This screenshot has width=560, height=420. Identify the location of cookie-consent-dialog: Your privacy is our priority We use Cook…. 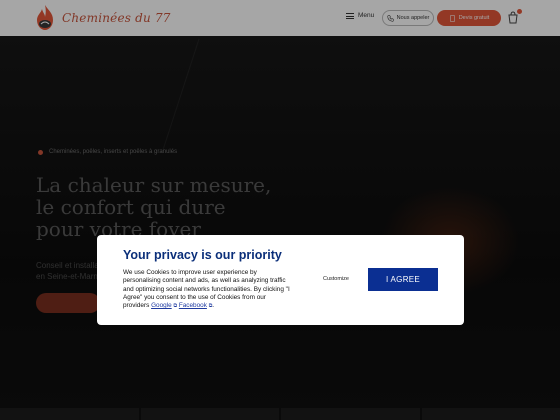
(280, 280).